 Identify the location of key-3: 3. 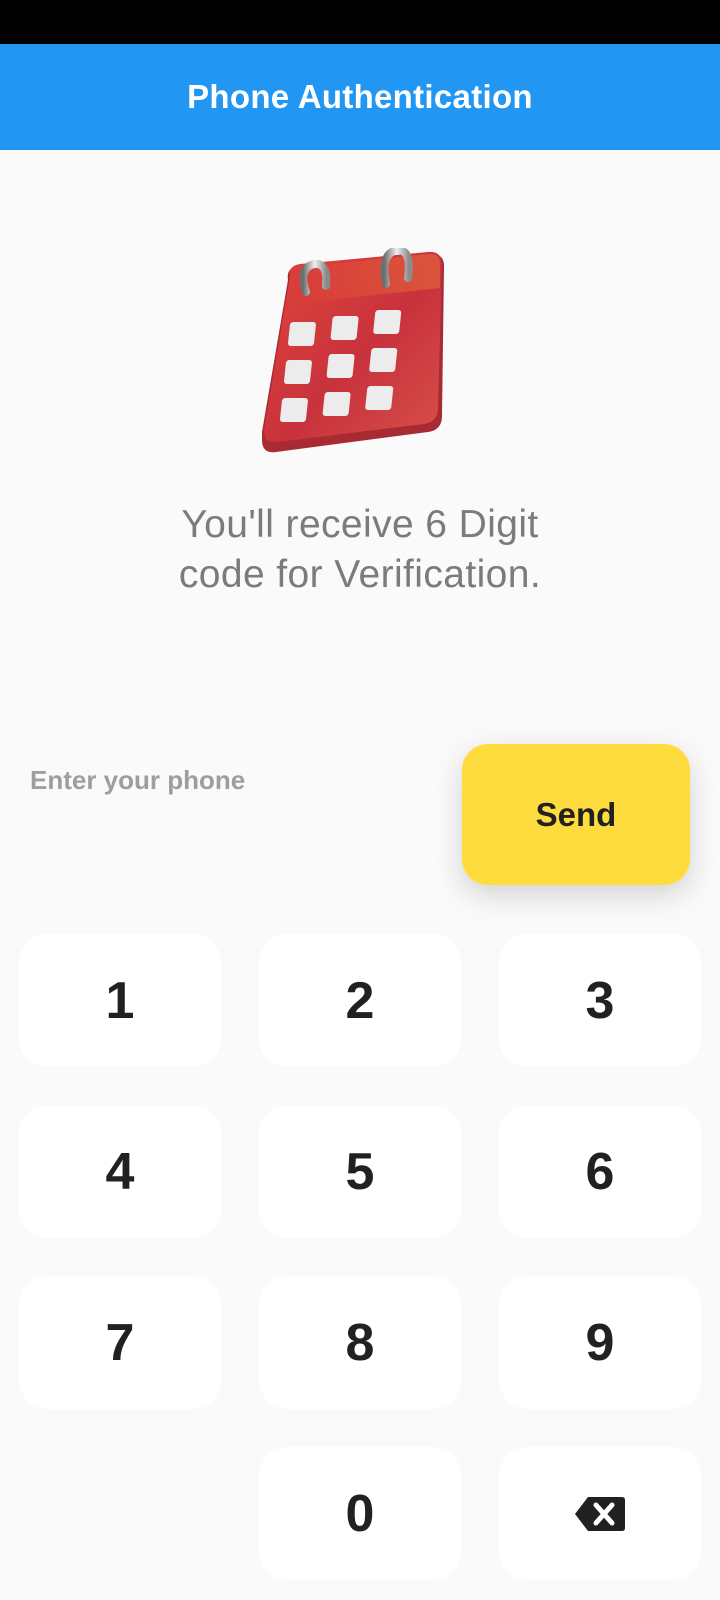
(600, 1000).